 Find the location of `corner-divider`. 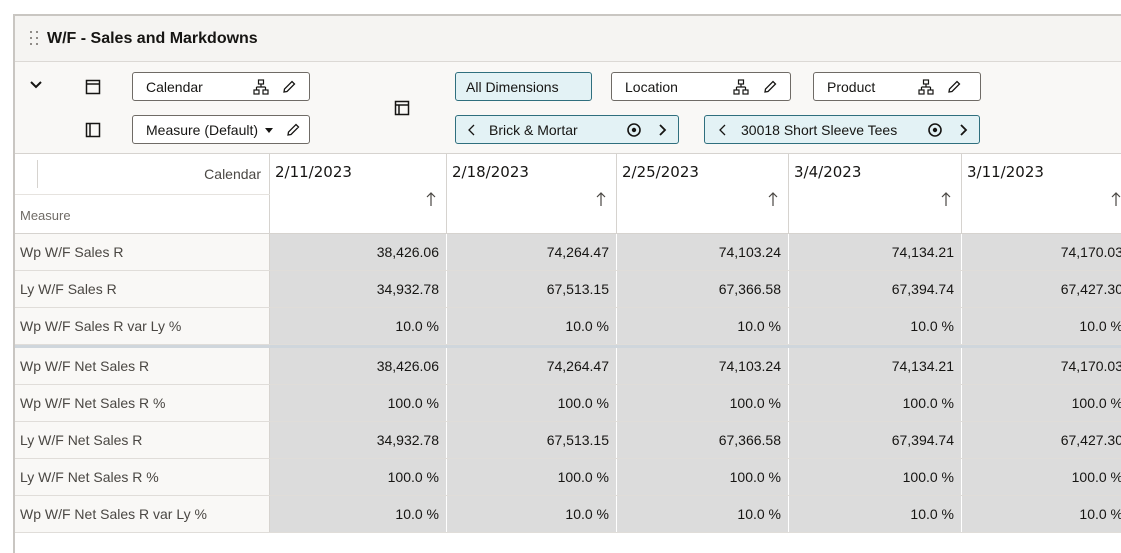

corner-divider is located at coordinates (37, 174).